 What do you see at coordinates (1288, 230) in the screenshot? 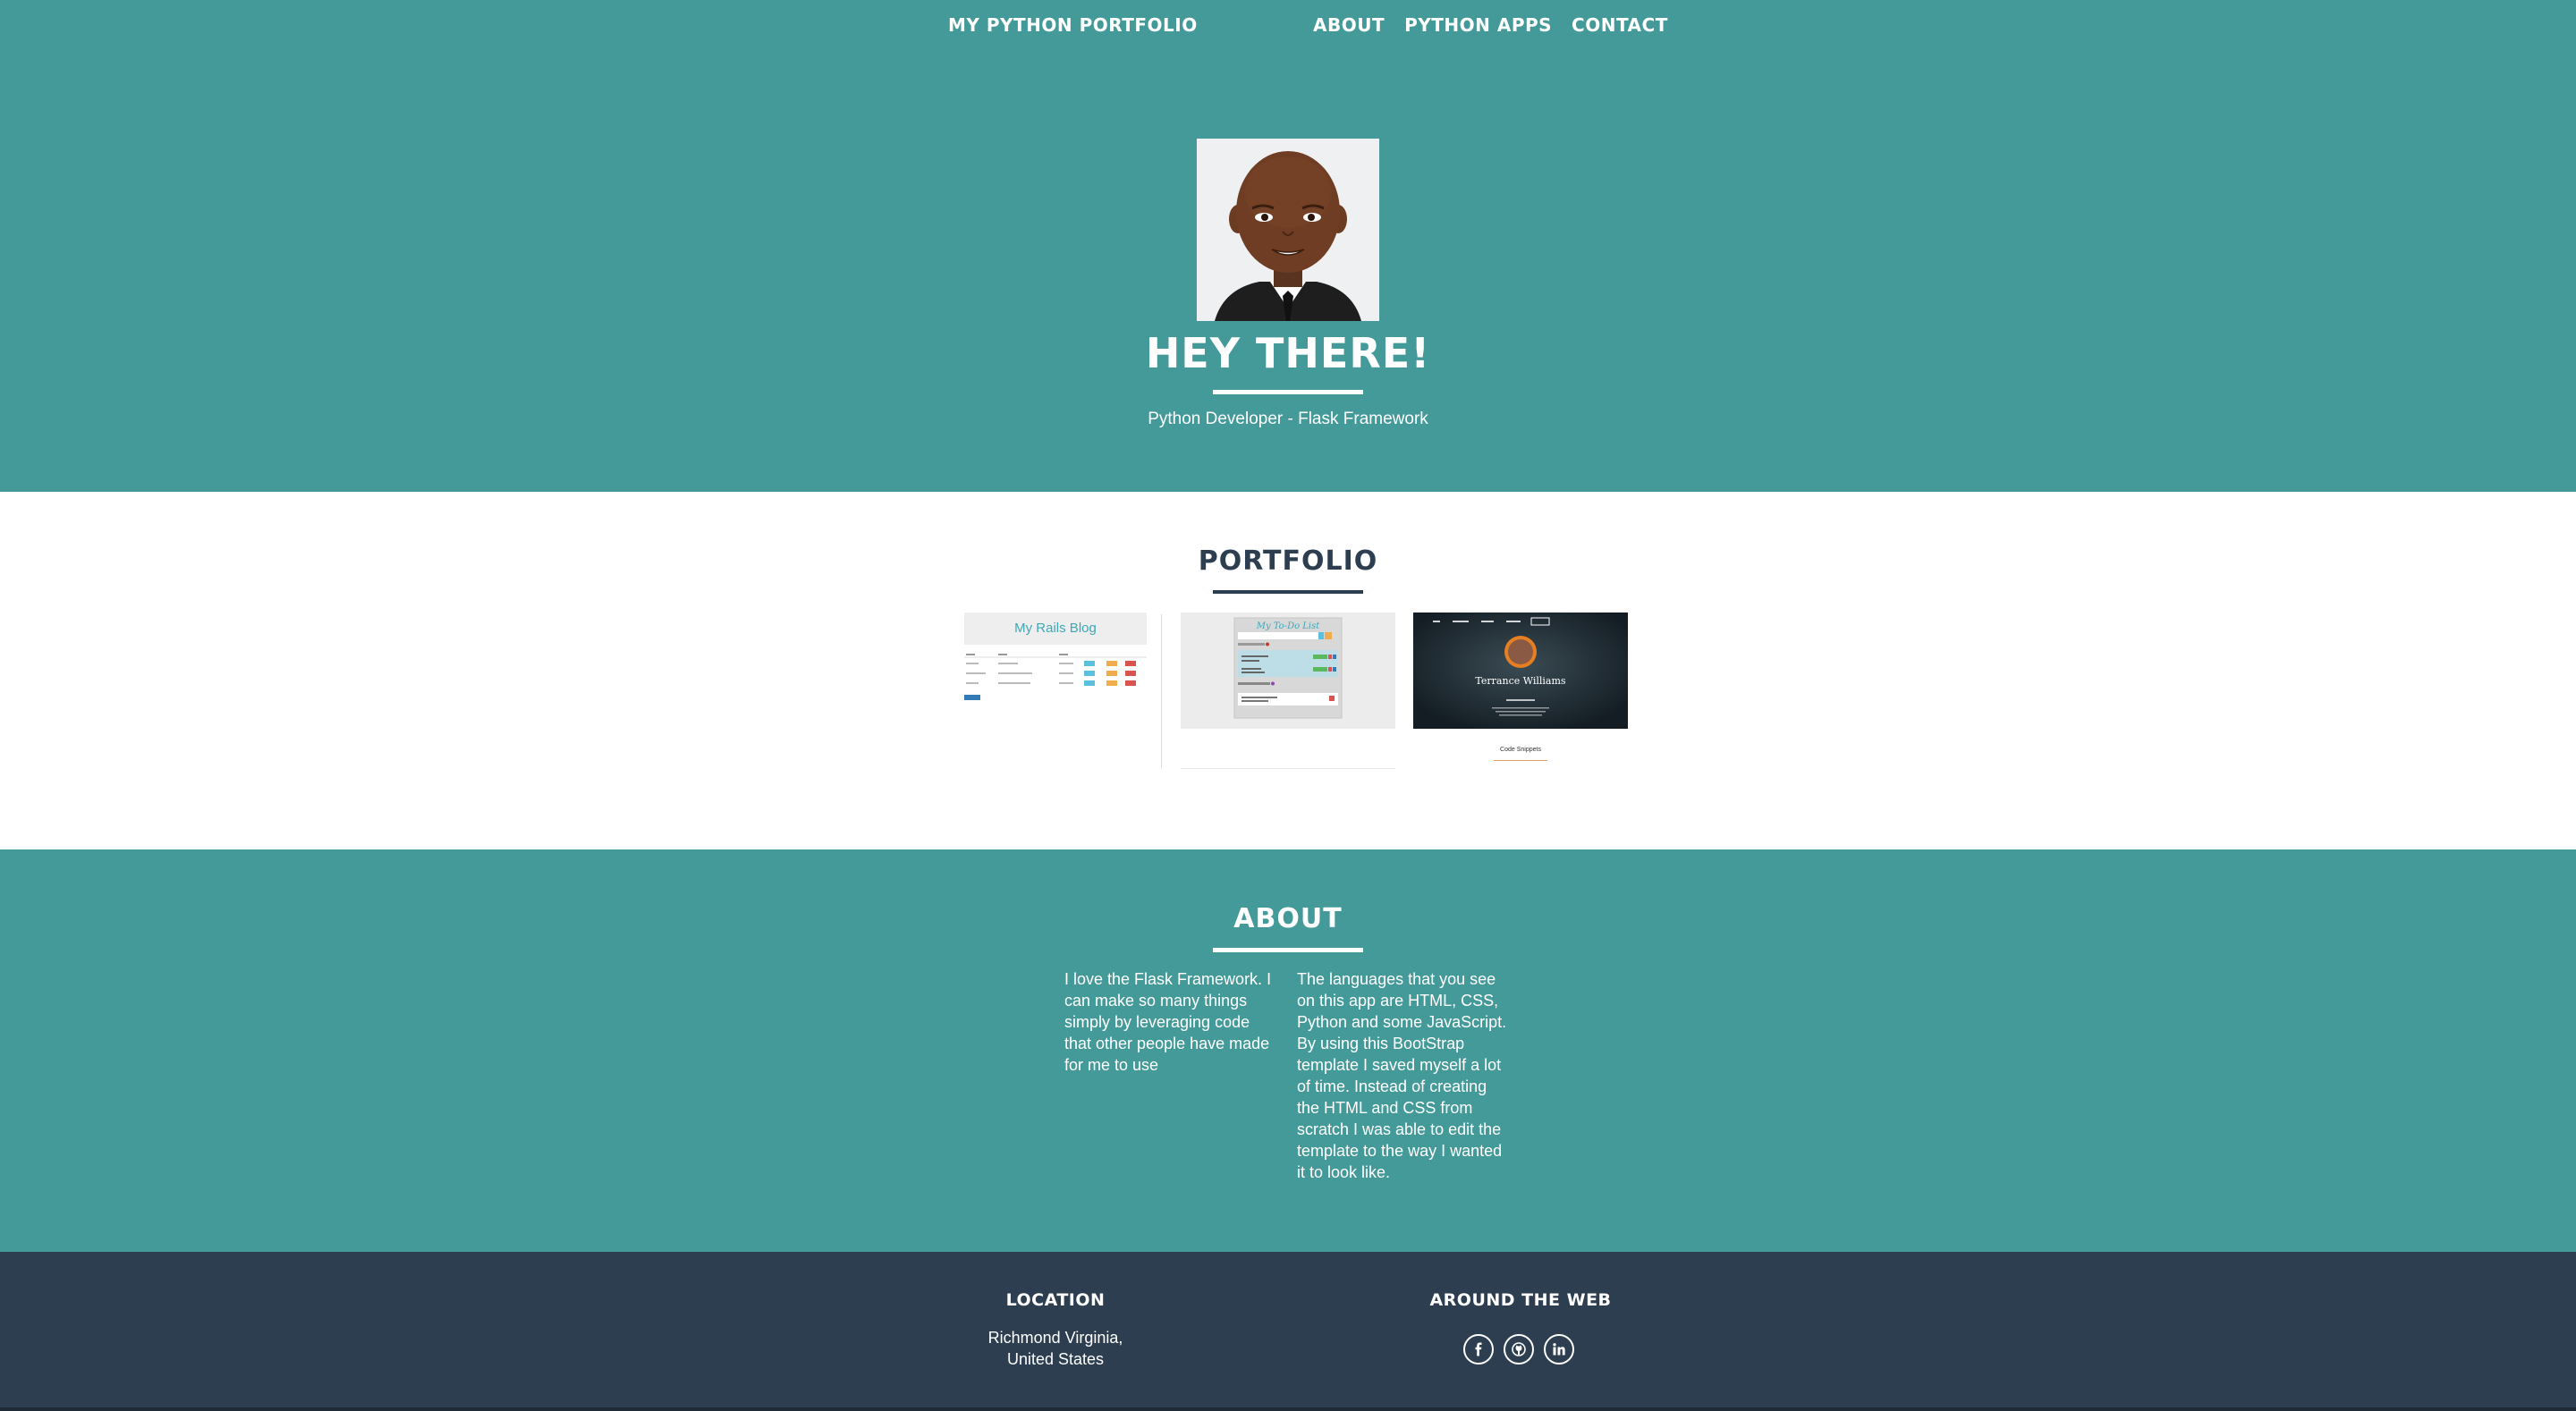
I see `avatar-image` at bounding box center [1288, 230].